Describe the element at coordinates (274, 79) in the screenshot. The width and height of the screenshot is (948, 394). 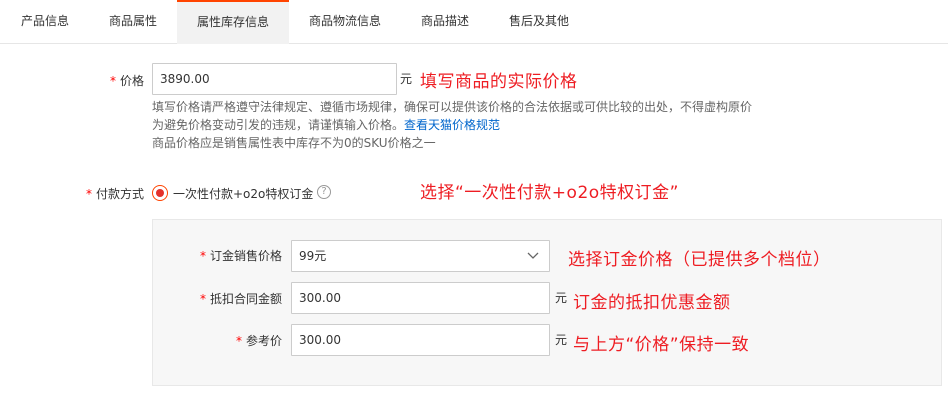
I see `price-input: 3890.00` at that location.